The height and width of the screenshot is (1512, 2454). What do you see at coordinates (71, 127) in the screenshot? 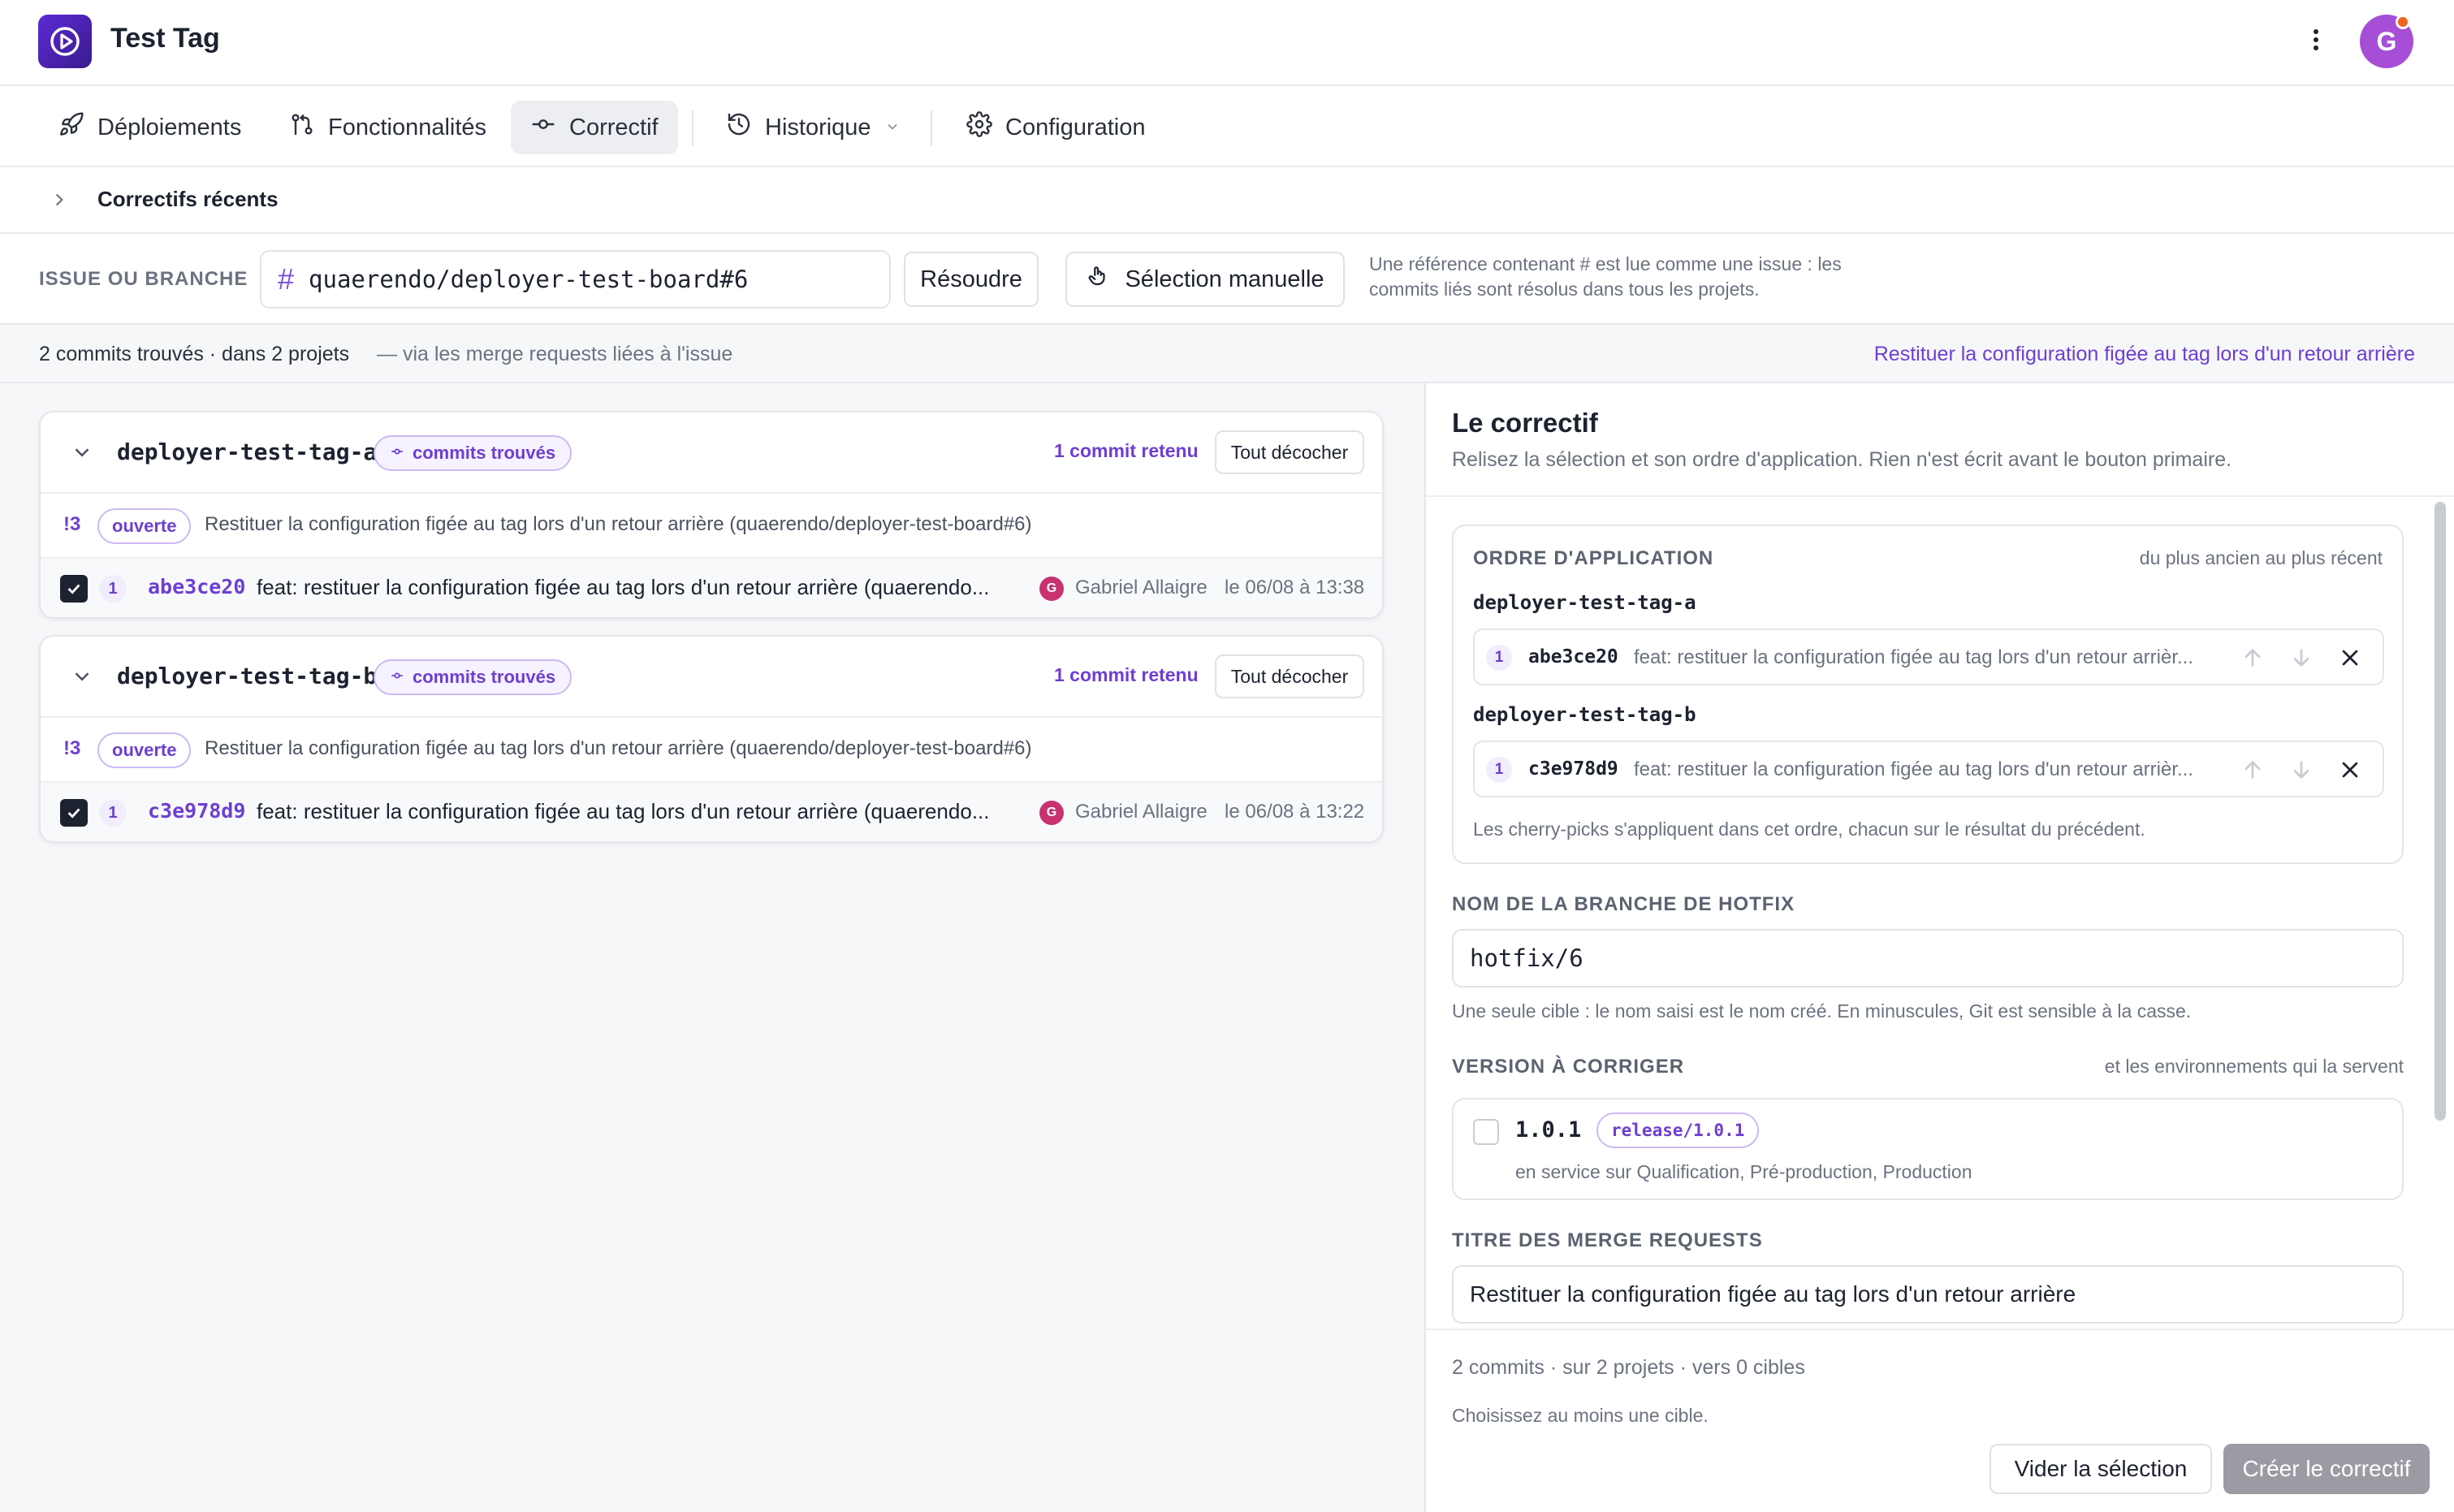
I see `rocket-icon` at bounding box center [71, 127].